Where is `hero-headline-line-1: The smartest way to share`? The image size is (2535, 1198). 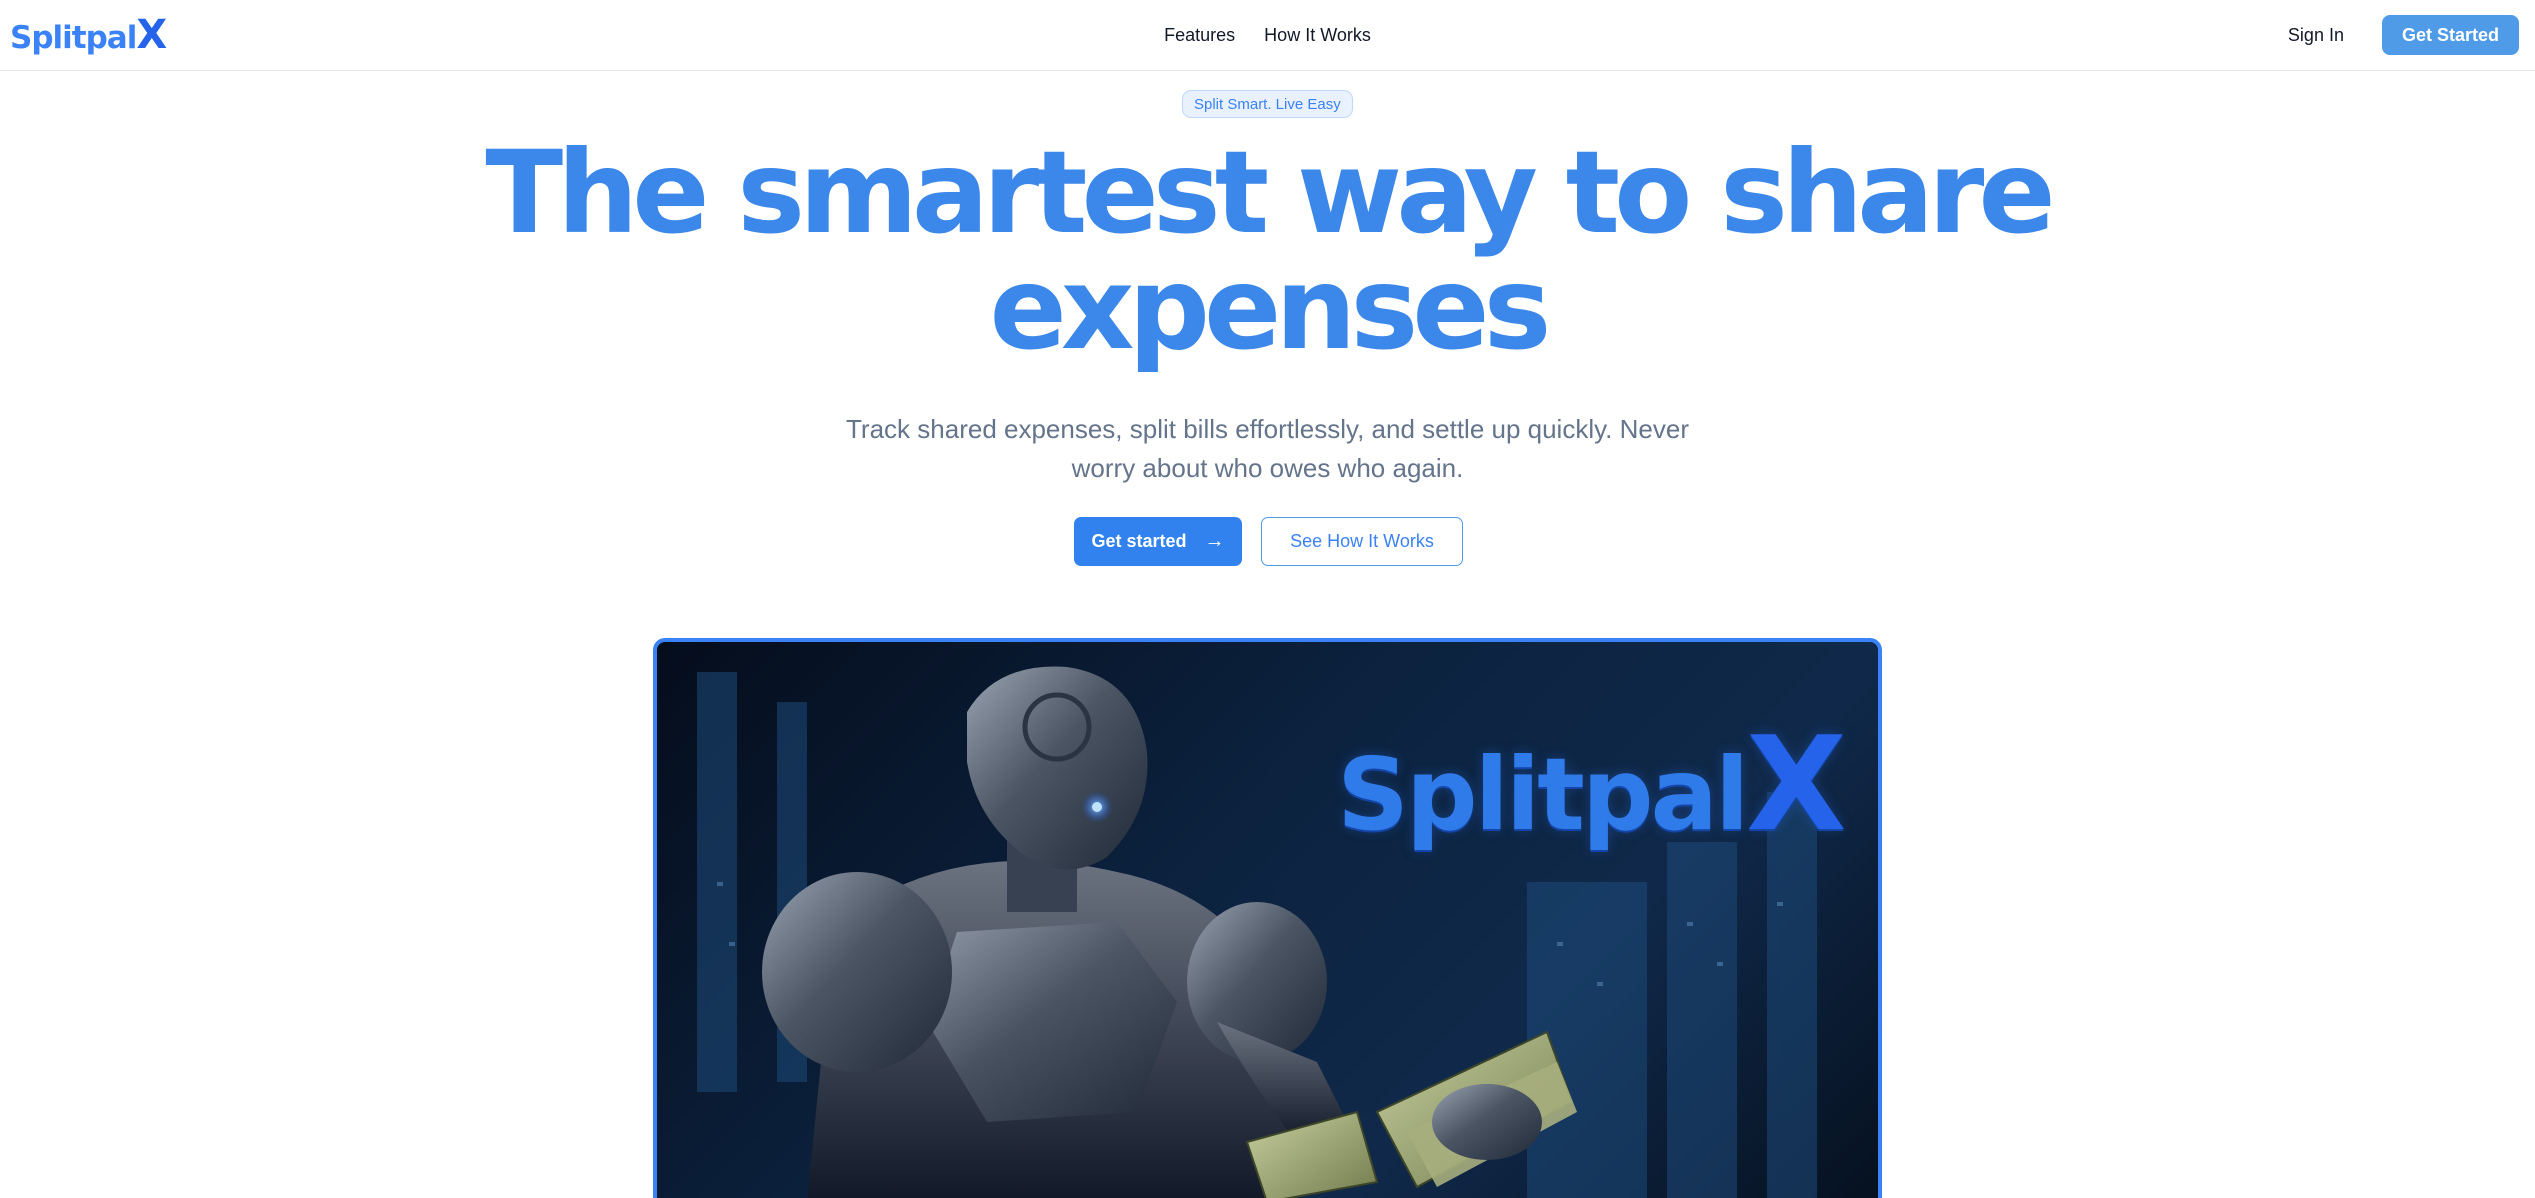 hero-headline-line-1: The smartest way to share is located at coordinates (1270, 192).